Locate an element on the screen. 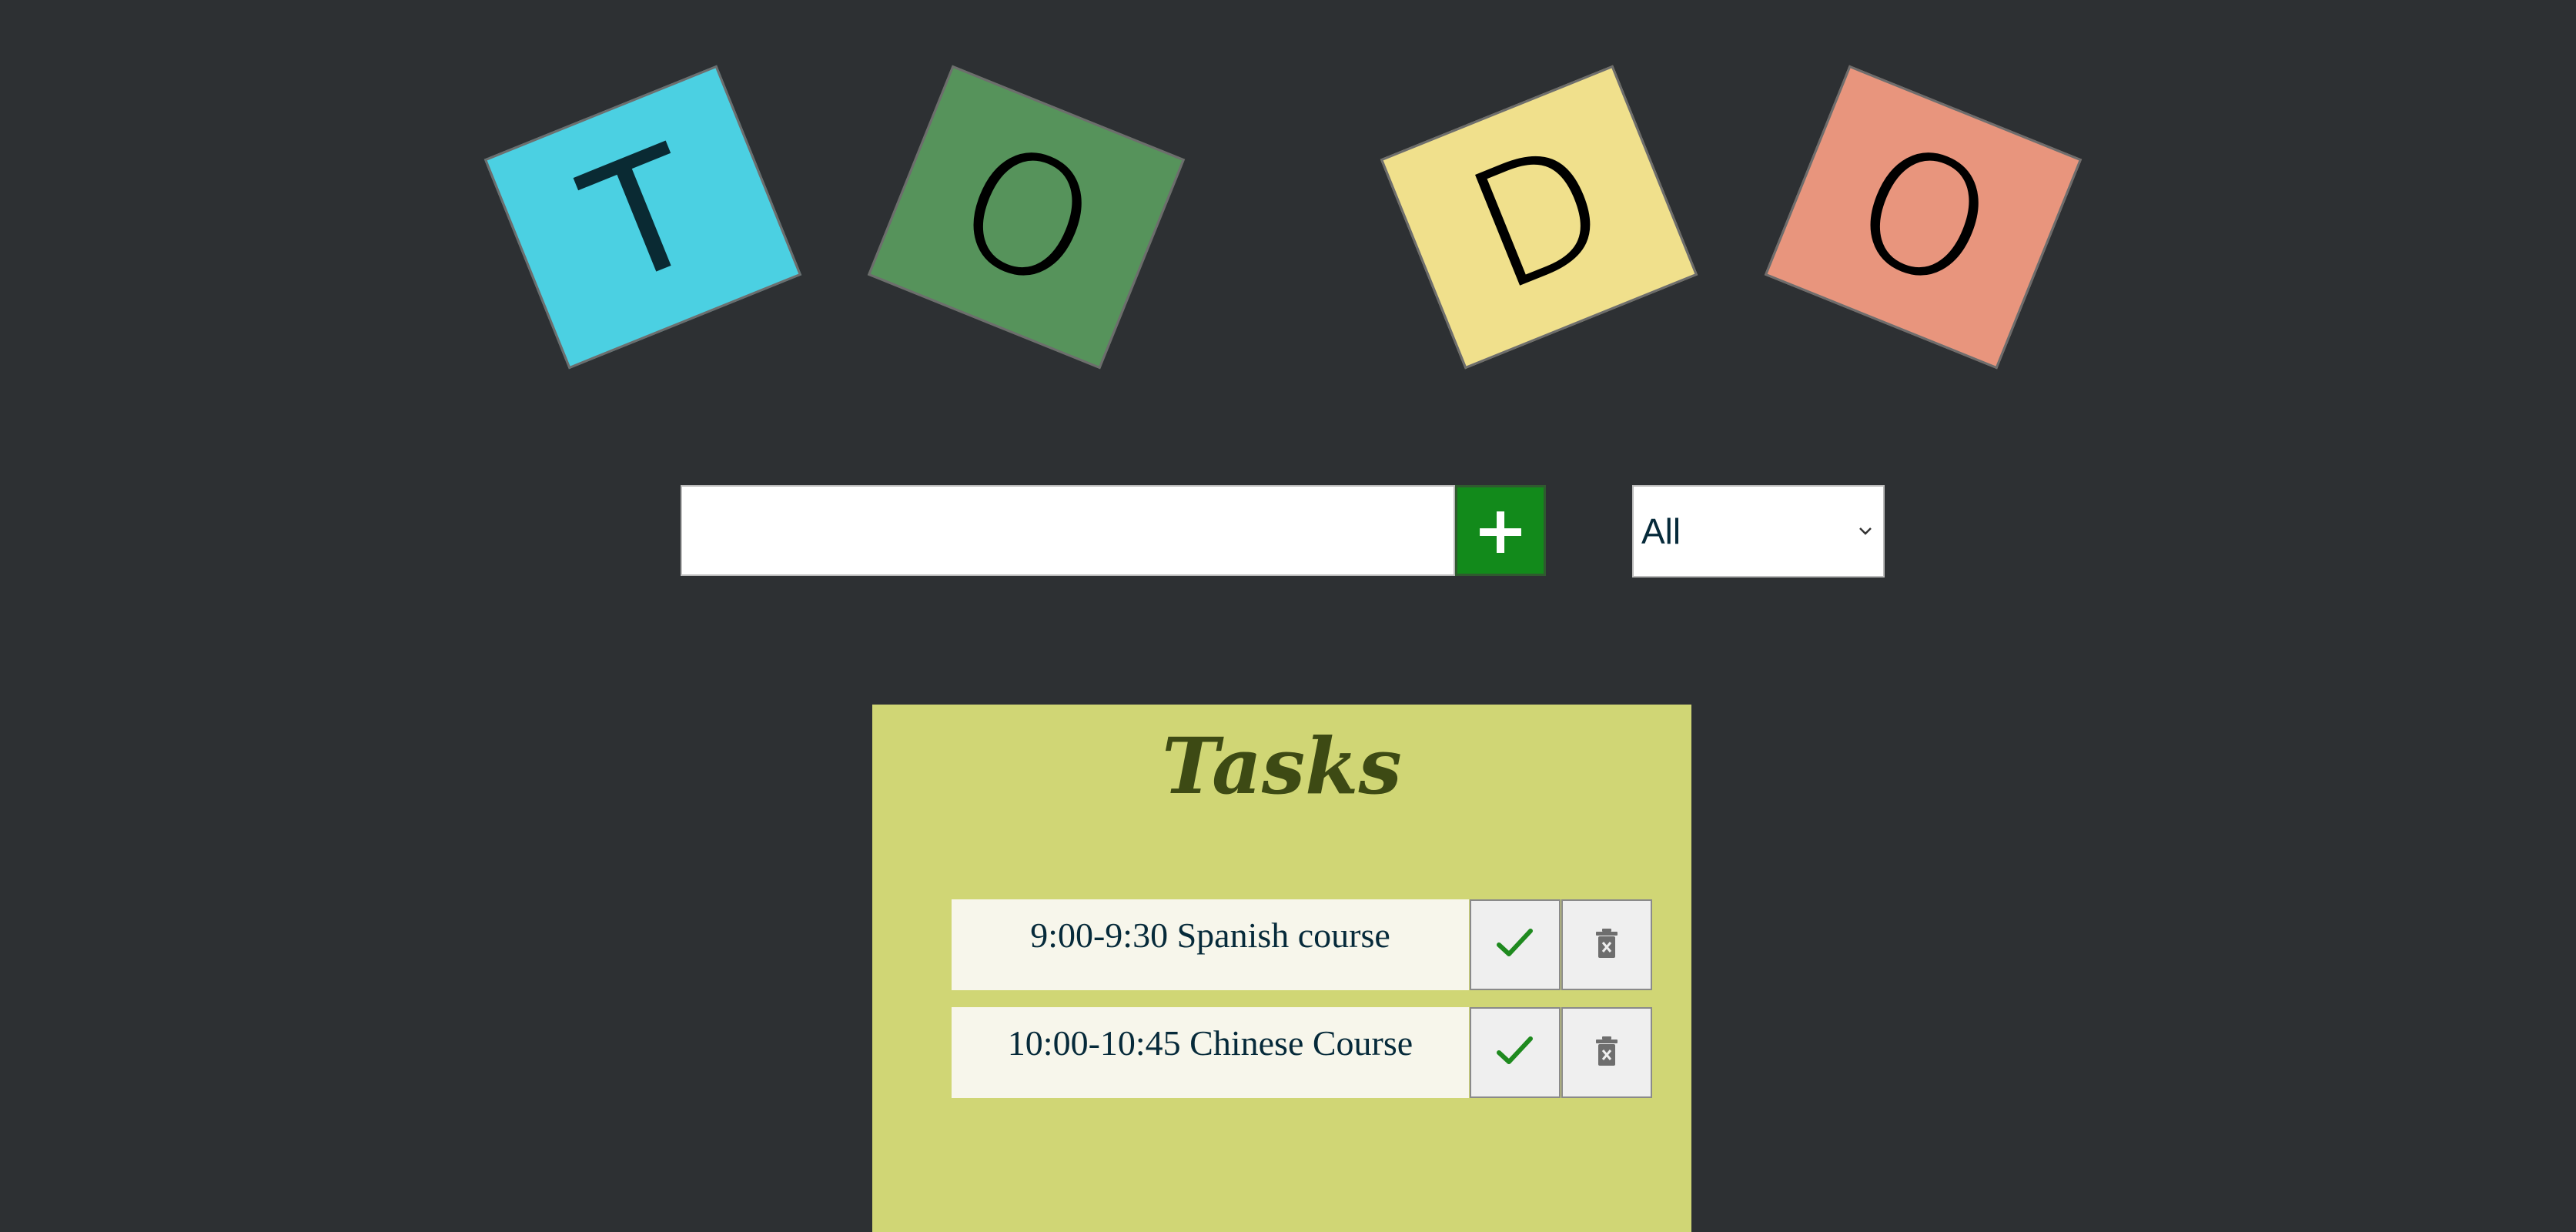 The image size is (2576, 1232). title-letter: D is located at coordinates (1539, 217).